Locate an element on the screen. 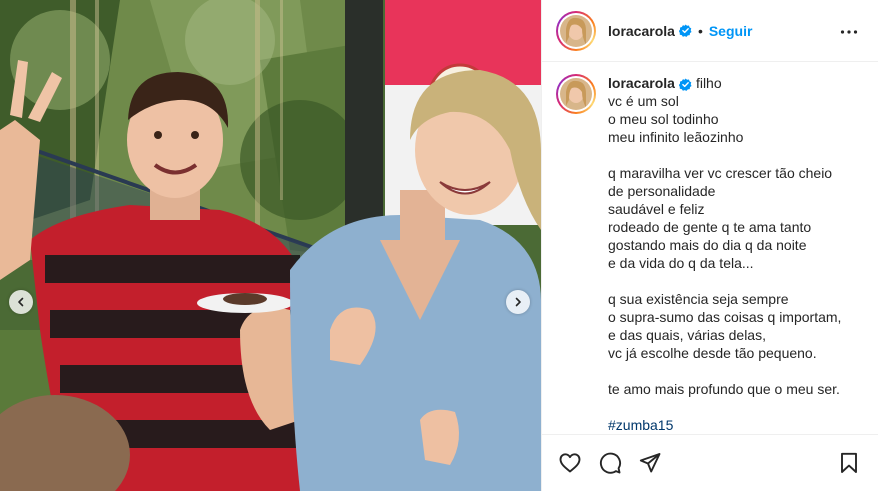  caption-avatar is located at coordinates (576, 94).